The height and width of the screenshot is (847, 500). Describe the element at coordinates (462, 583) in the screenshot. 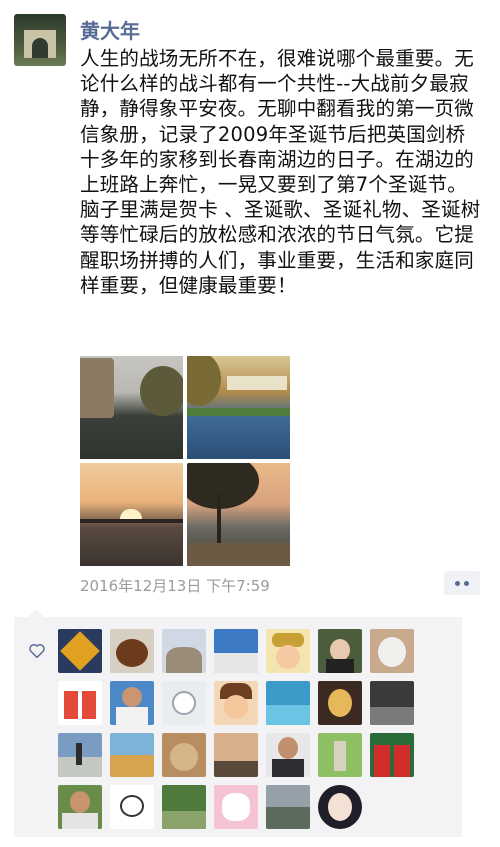

I see `more-button` at that location.